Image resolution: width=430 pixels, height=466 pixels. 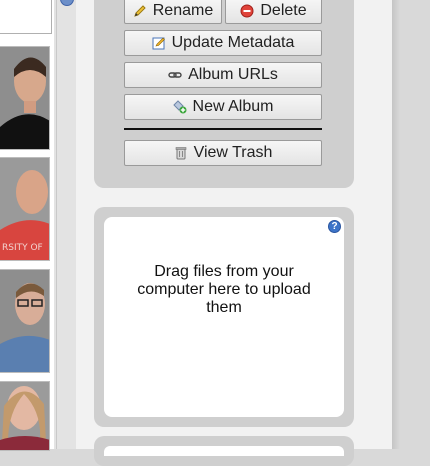 What do you see at coordinates (56, 224) in the screenshot?
I see `panel-divider-line` at bounding box center [56, 224].